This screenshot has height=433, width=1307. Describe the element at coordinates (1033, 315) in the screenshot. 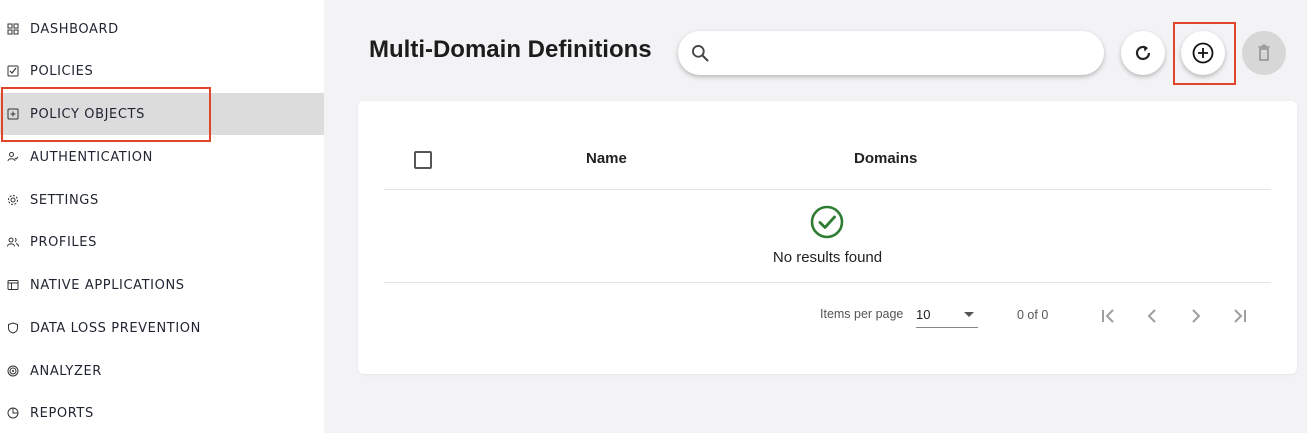

I see `pagination-range: 0 of 0` at that location.